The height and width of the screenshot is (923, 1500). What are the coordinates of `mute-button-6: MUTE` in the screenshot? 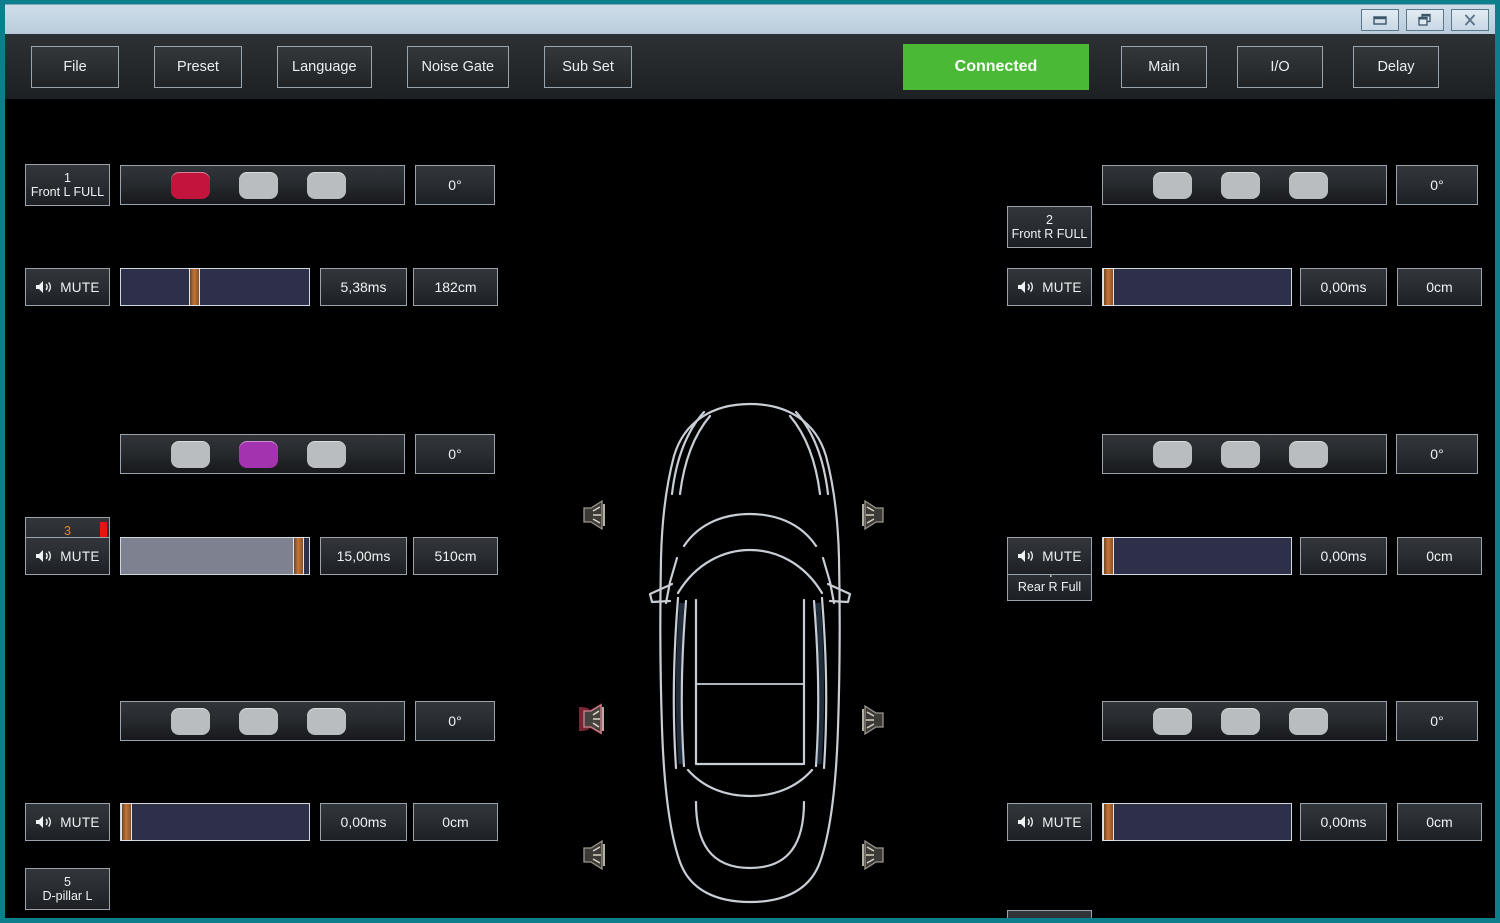 It's located at (1049, 822).